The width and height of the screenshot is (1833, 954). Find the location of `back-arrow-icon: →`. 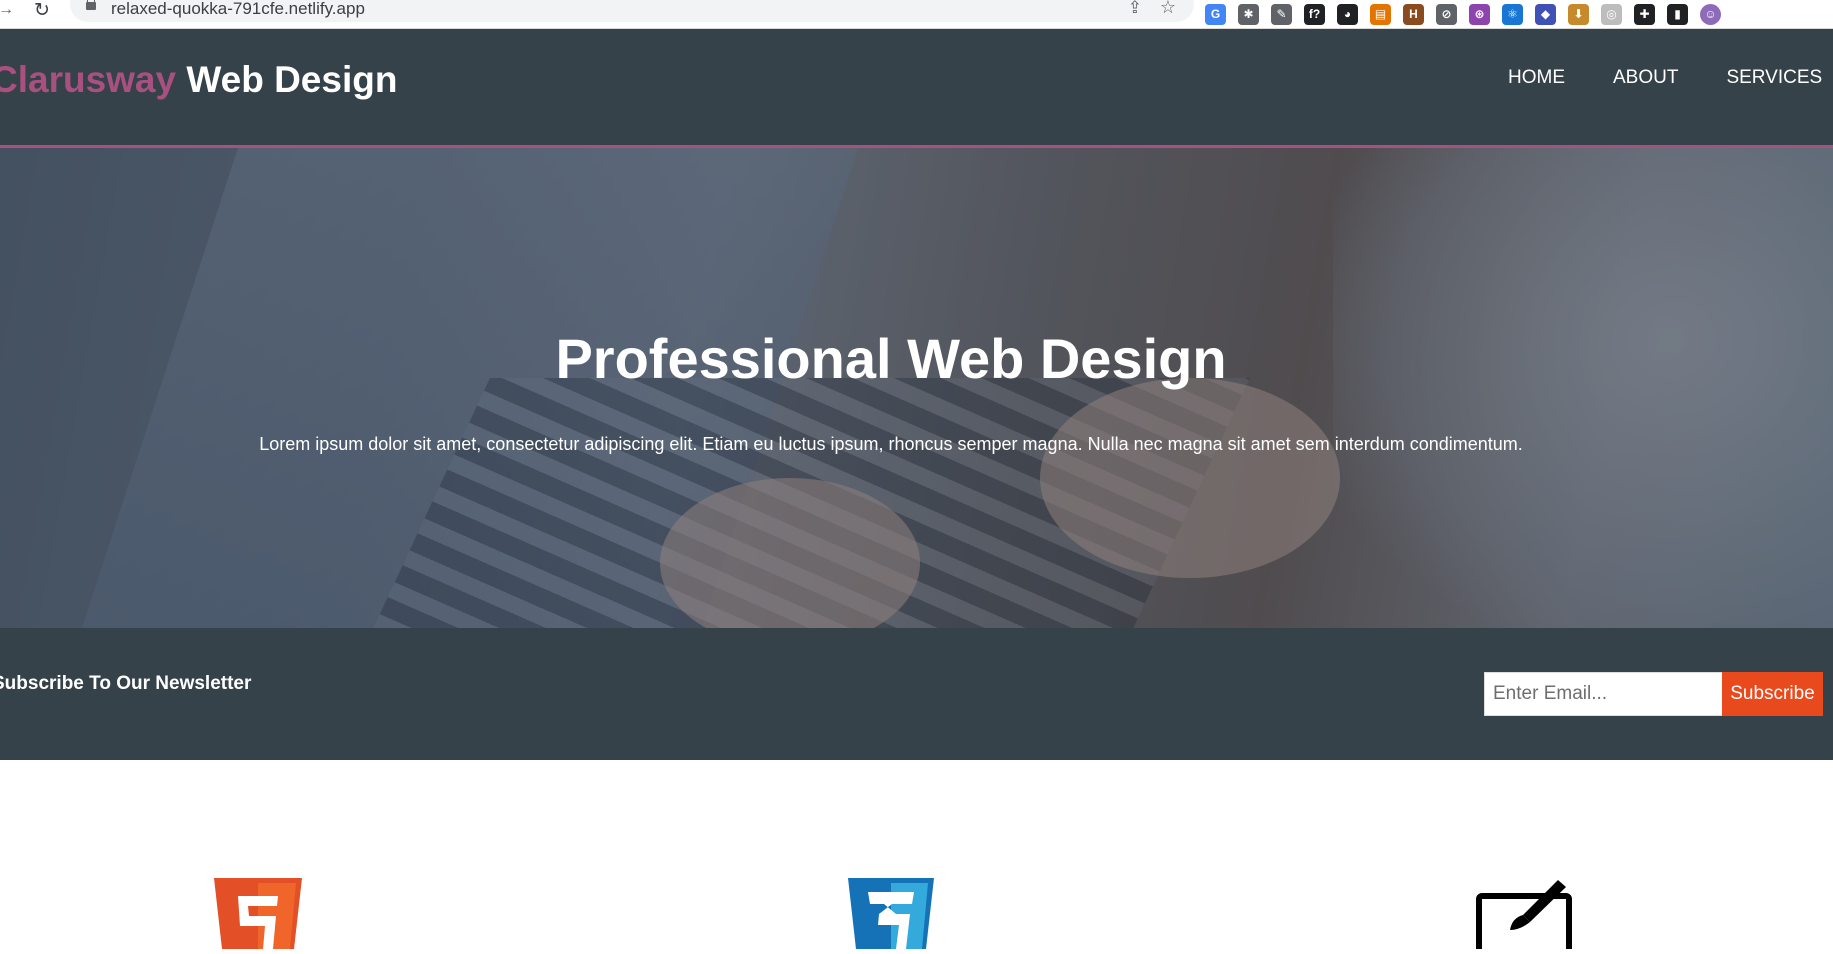

back-arrow-icon: → is located at coordinates (7, 10).